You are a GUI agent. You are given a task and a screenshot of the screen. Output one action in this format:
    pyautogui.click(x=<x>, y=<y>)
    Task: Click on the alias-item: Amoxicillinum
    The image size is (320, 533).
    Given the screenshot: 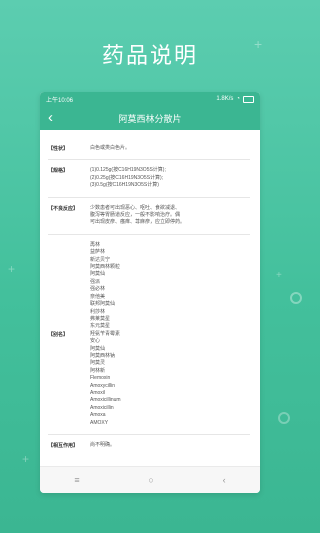 What is the action you would take?
    pyautogui.click(x=105, y=400)
    